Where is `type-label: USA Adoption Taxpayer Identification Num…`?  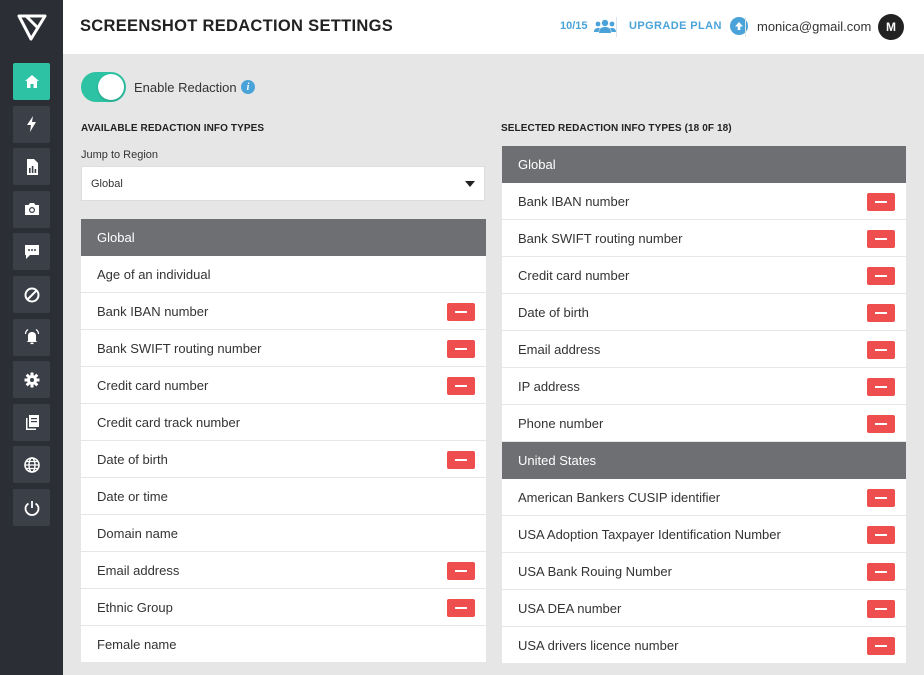
type-label: USA Adoption Taxpayer Identification Num… is located at coordinates (649, 534).